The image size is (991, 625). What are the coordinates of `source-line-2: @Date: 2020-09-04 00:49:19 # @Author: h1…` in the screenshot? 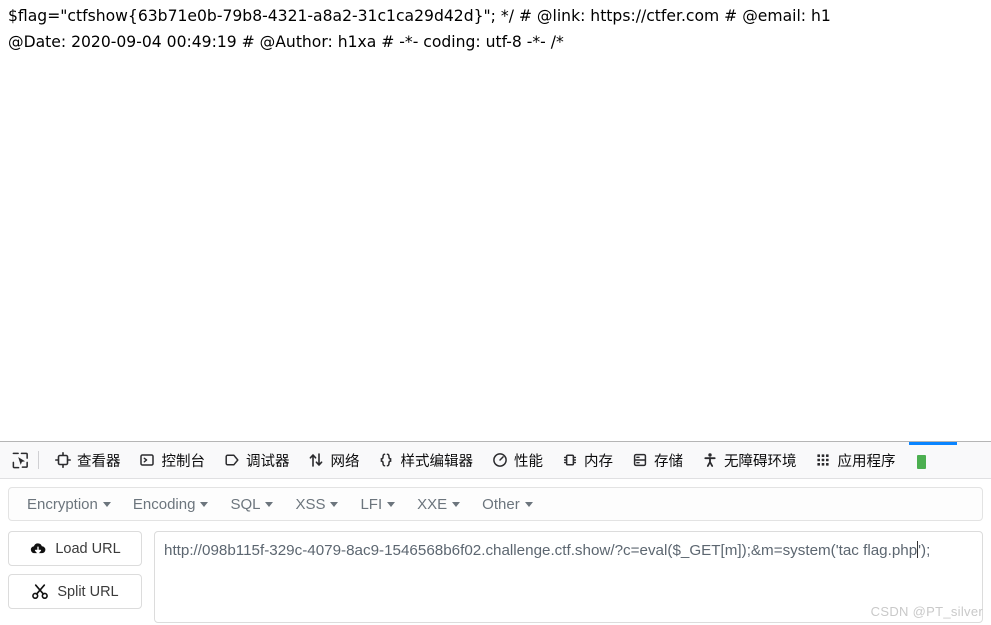 It's located at (286, 42).